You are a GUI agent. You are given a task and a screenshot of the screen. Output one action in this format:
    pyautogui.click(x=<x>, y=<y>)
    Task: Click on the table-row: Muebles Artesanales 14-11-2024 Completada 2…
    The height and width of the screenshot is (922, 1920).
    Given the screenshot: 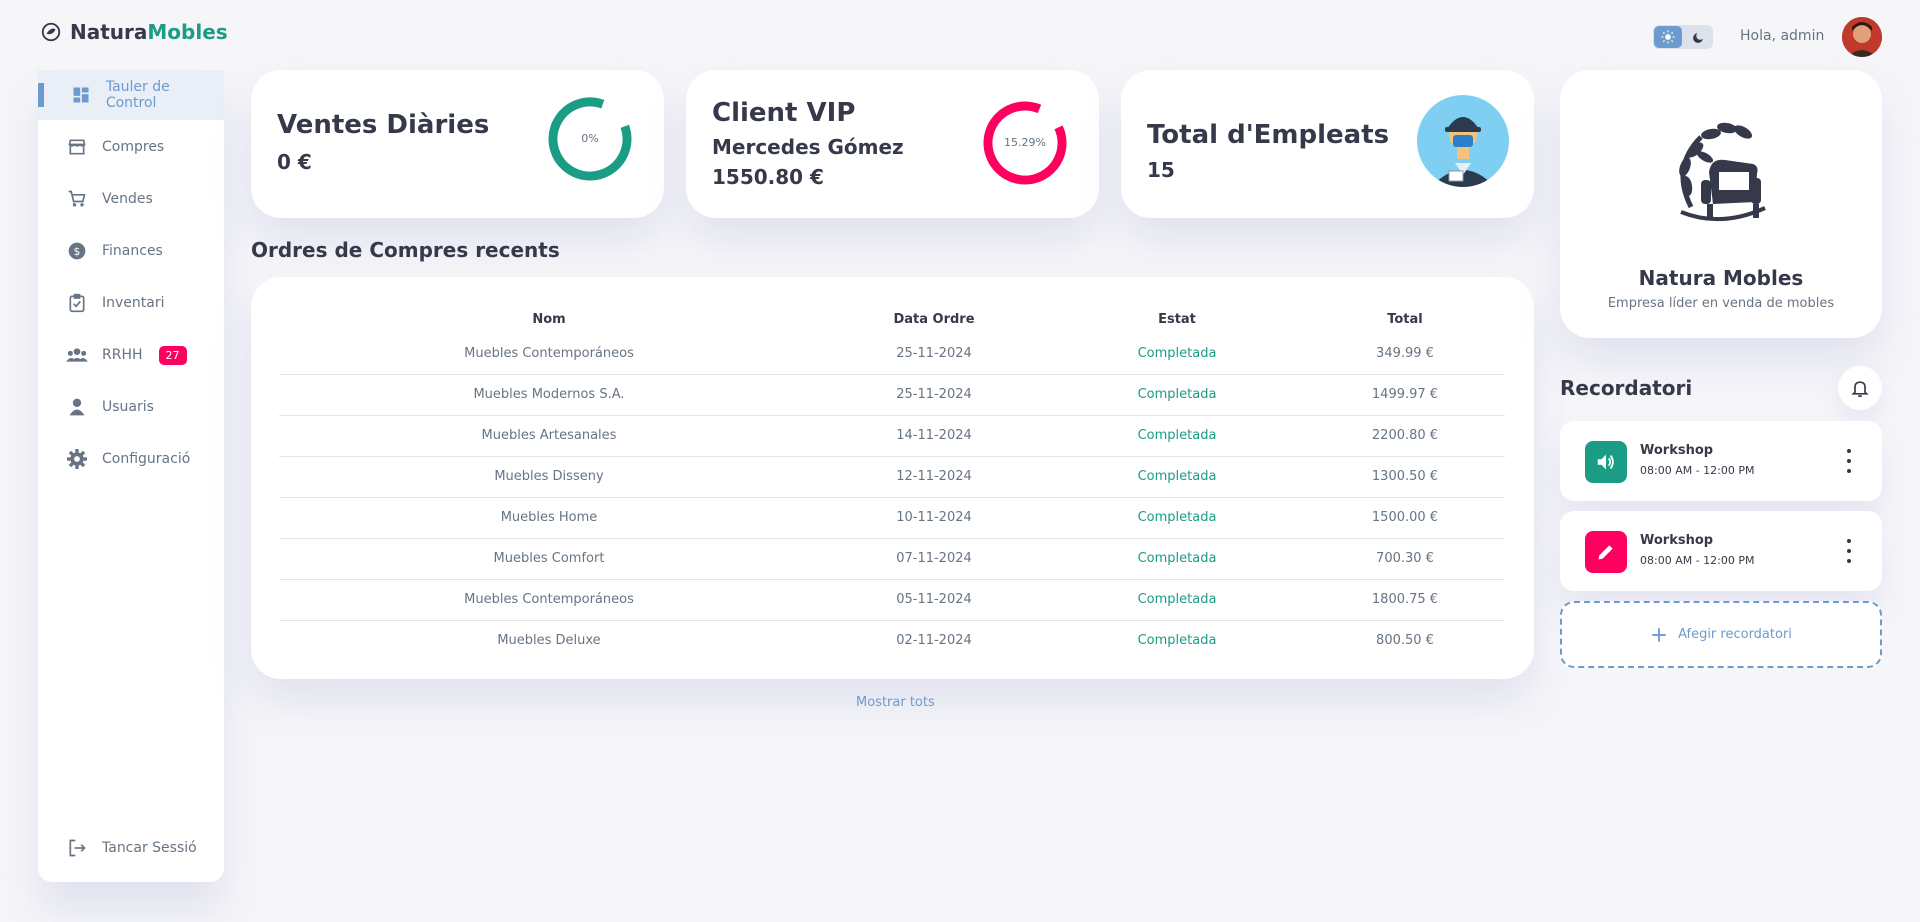 What is the action you would take?
    pyautogui.click(x=892, y=436)
    